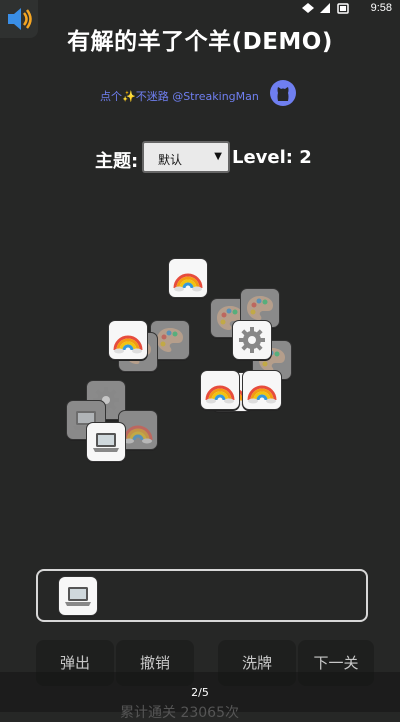  I want to click on status-time: 9:58, so click(381, 8).